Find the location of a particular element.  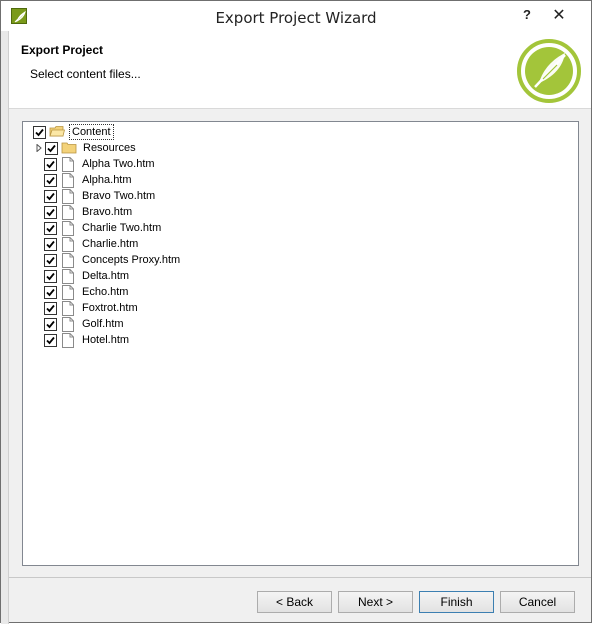

tree-item-file: Hotel.htm is located at coordinates (87, 340).